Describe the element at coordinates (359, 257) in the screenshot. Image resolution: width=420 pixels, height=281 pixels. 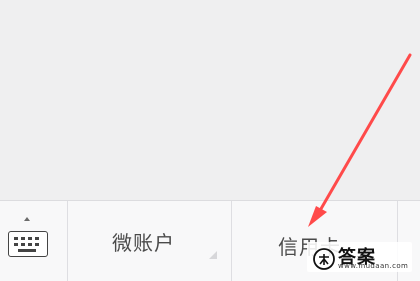
I see `watermark: 答案 www.mudaan.com` at that location.